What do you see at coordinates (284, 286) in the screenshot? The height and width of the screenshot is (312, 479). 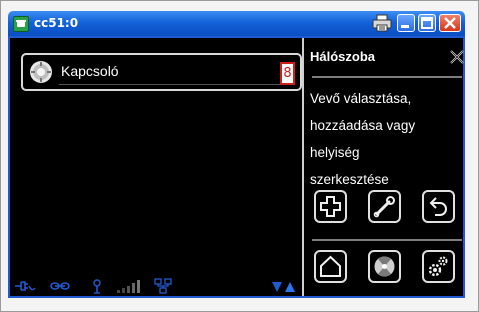 I see `scroll-arrows-icon` at bounding box center [284, 286].